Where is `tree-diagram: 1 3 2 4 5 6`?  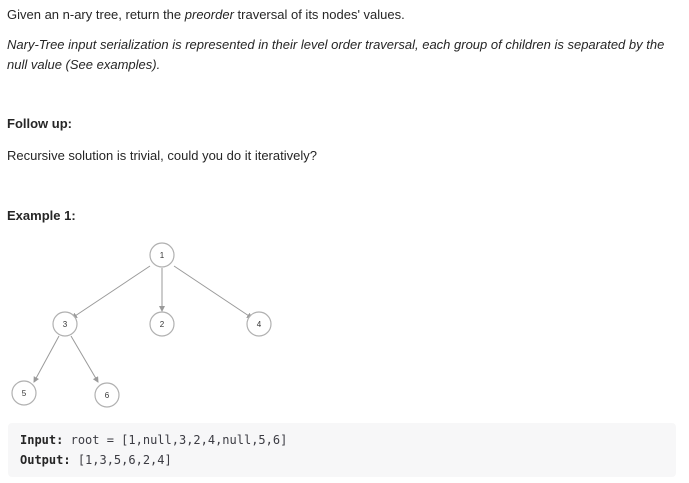 tree-diagram: 1 3 2 4 5 6 is located at coordinates (141, 325).